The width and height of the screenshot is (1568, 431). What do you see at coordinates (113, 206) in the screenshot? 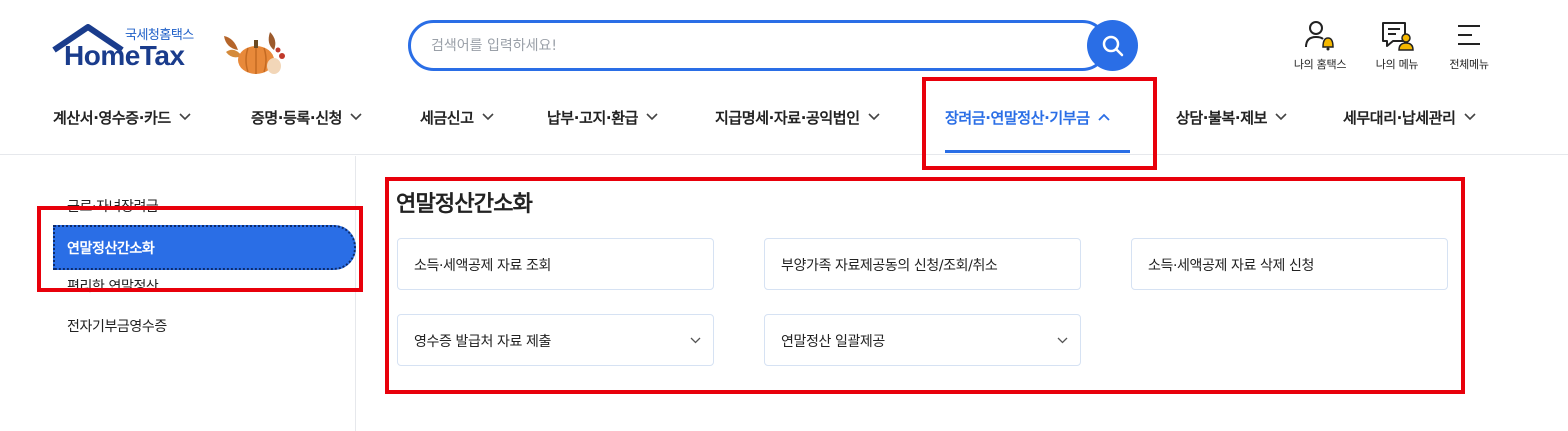
I see `sidebar-item-earned-income-credit: 근로·자녀장려금` at bounding box center [113, 206].